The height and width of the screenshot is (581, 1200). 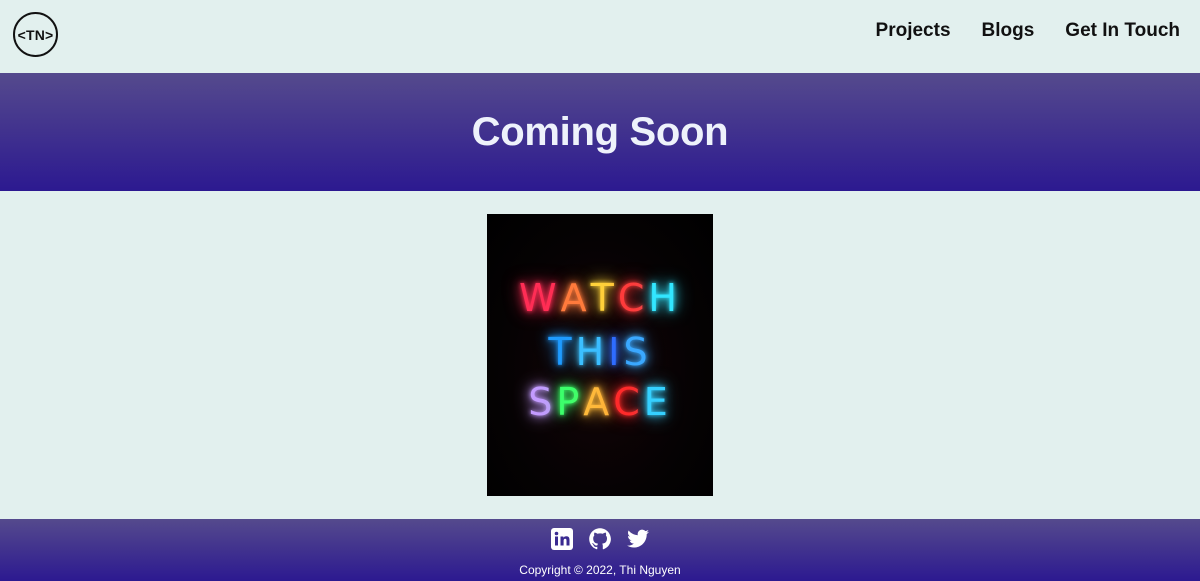 I want to click on navbar: <TN> Projects Blogs Get In Touch, so click(x=600, y=36).